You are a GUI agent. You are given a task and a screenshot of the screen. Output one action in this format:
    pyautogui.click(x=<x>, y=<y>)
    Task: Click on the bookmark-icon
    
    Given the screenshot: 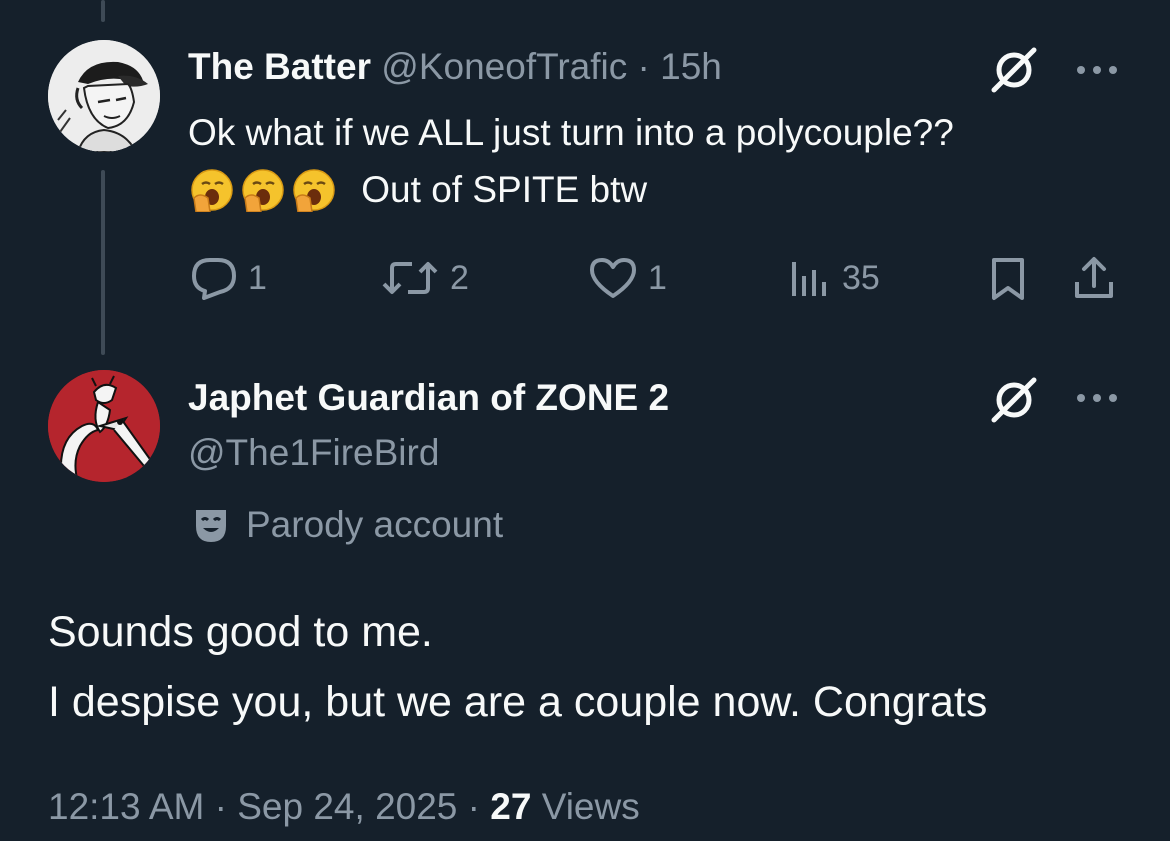 What is the action you would take?
    pyautogui.click(x=1008, y=279)
    